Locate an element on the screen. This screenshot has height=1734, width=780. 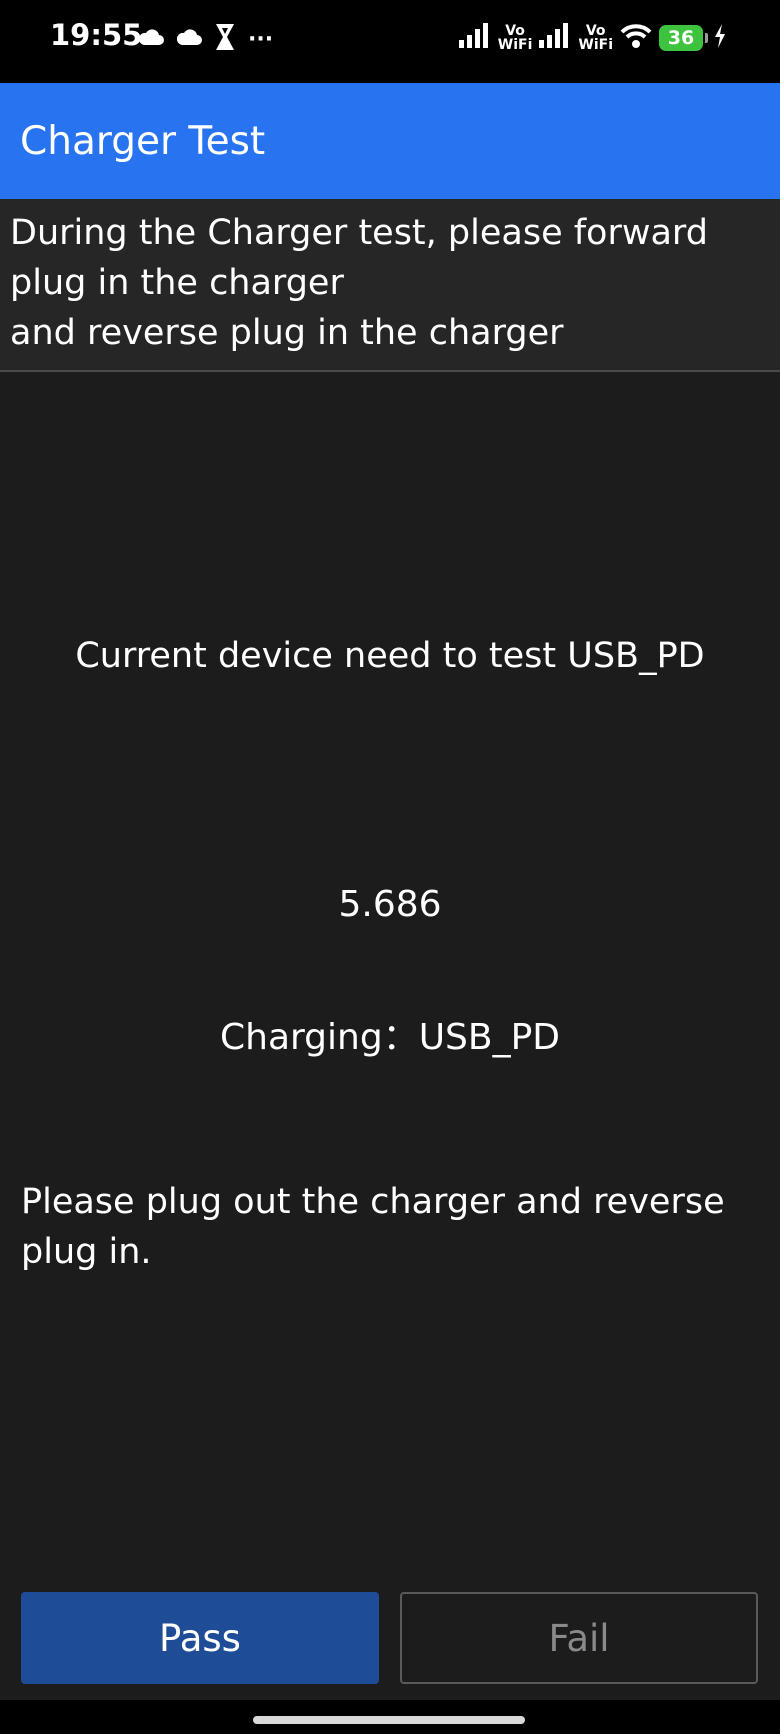
prompt-line-1: Please plug out the charger and reverse is located at coordinates (373, 1202).